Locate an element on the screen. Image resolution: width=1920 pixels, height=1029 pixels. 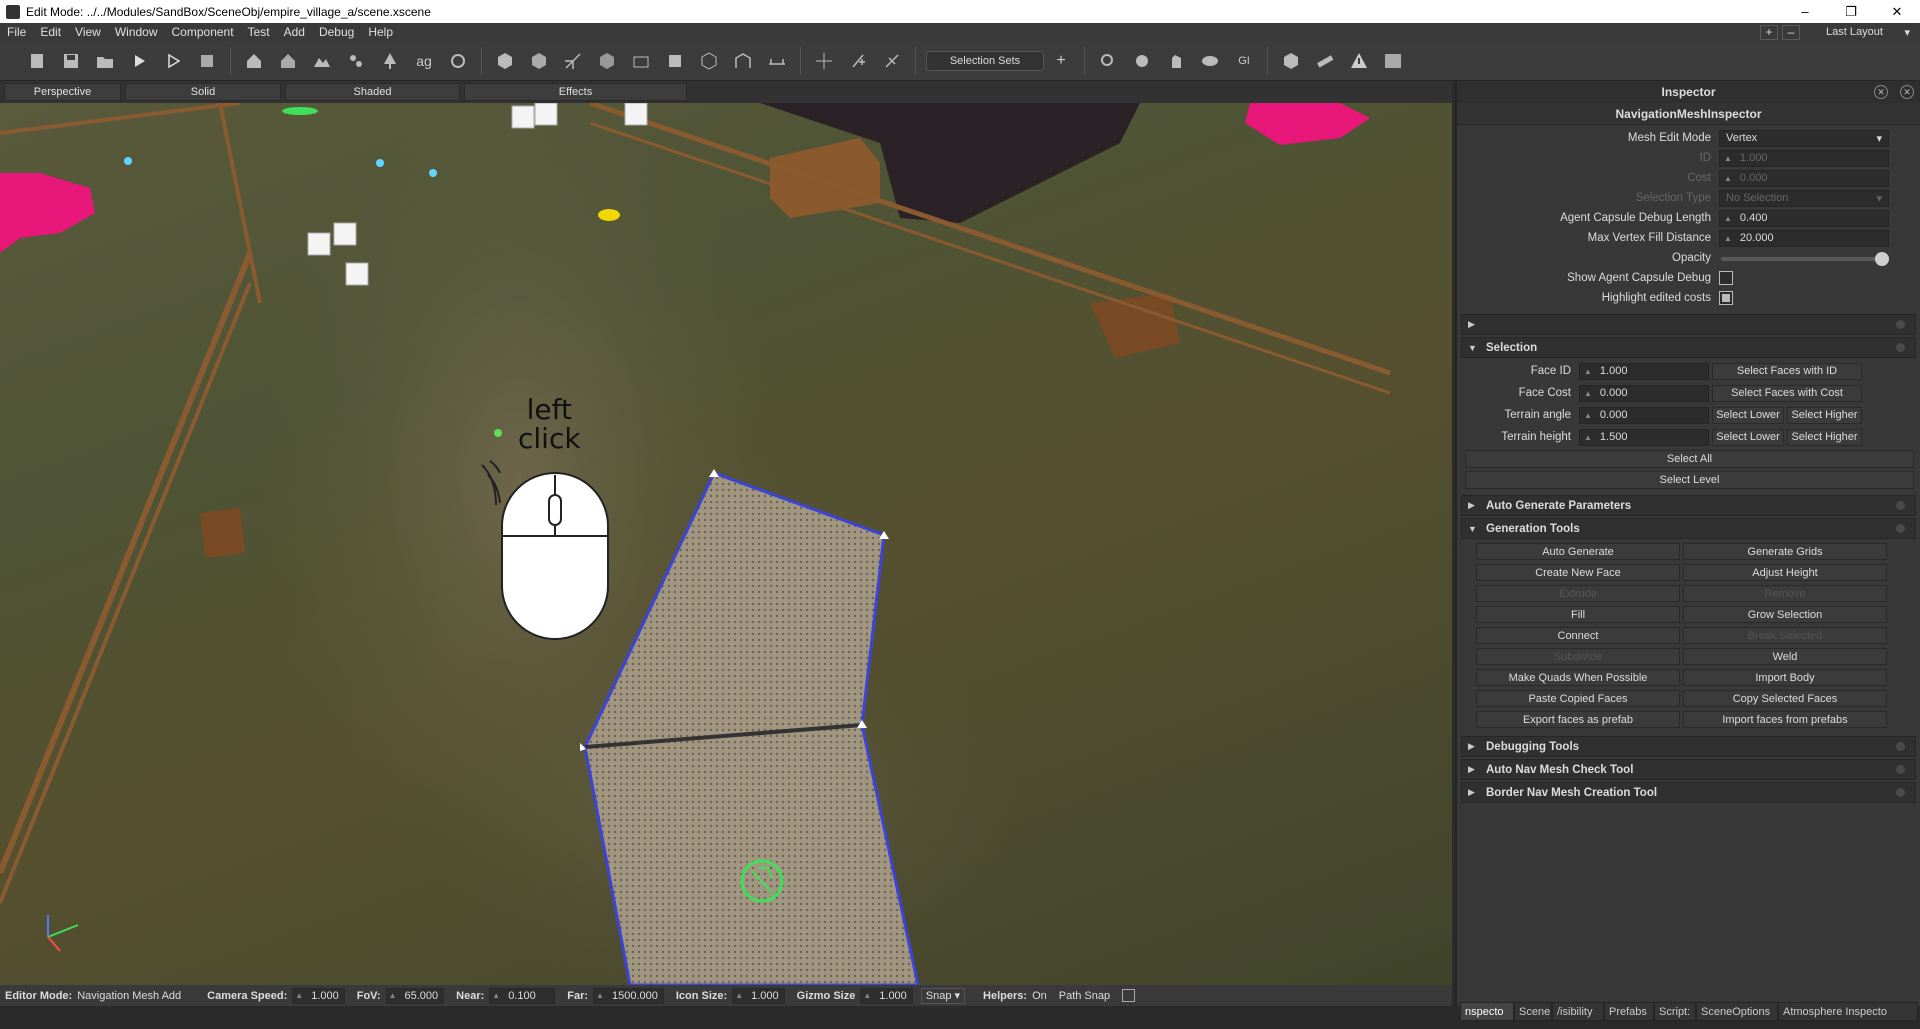
add-selection-set-button: + is located at coordinates (1061, 61).